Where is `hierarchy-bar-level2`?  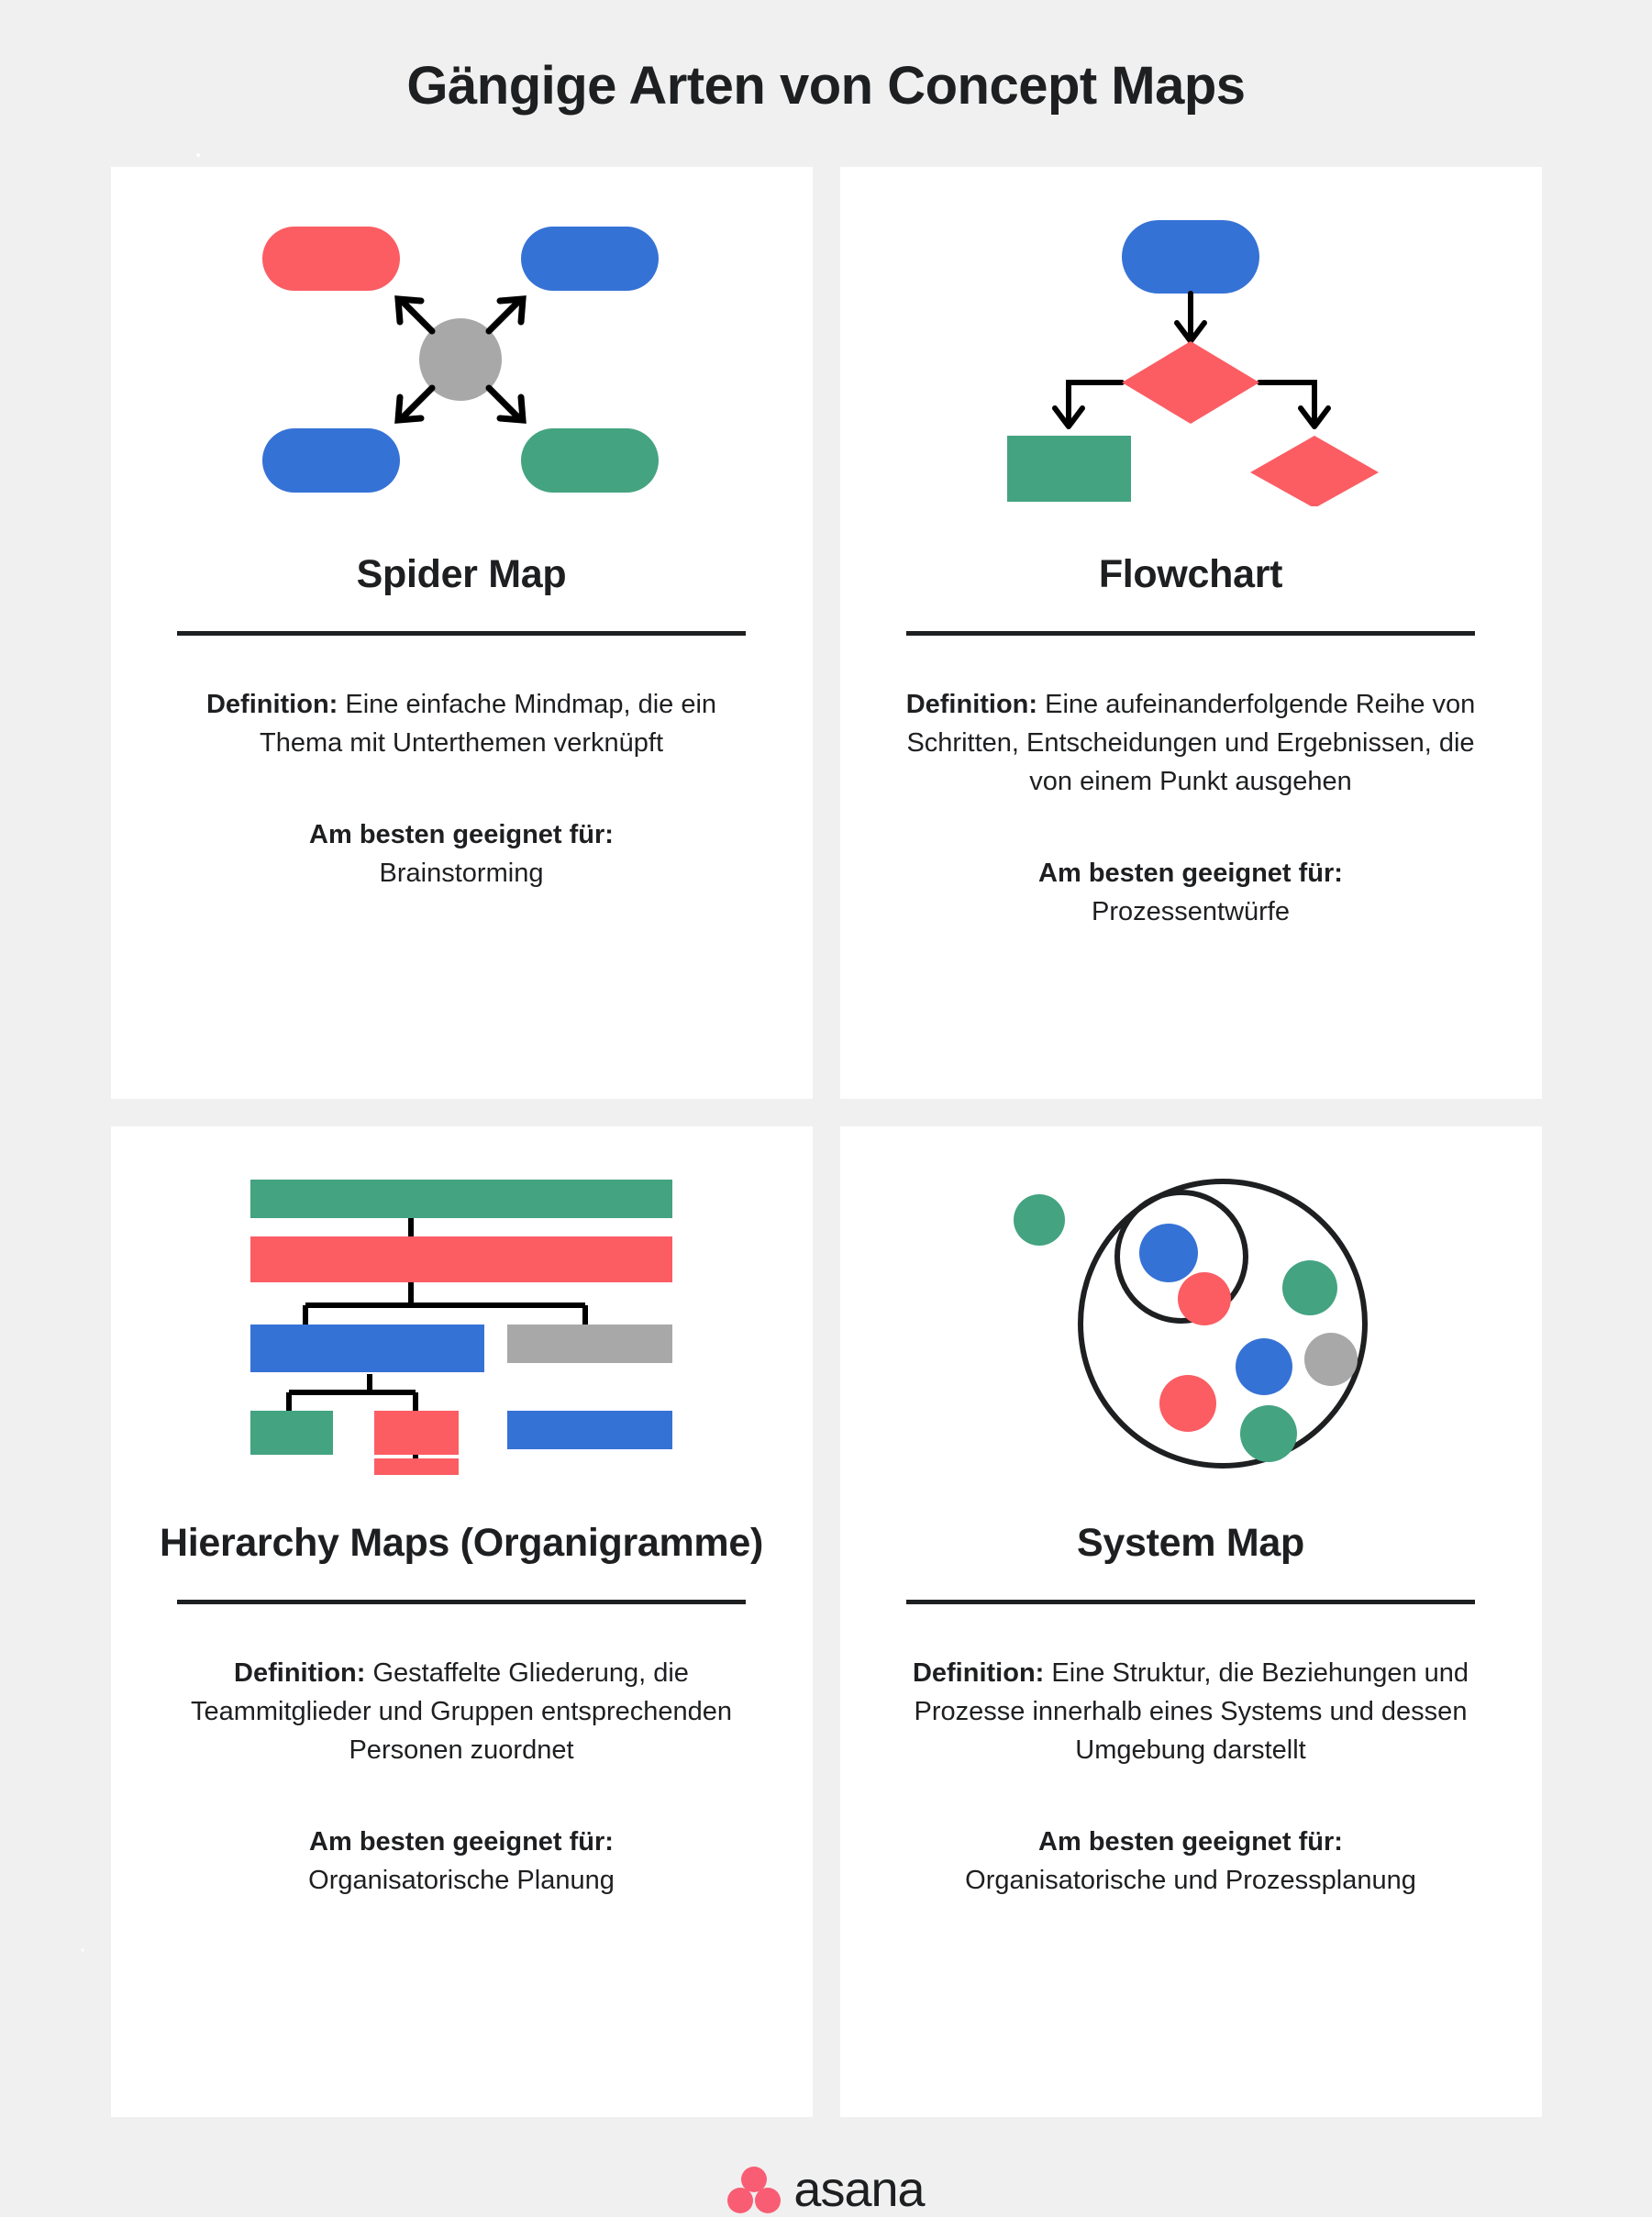 hierarchy-bar-level2 is located at coordinates (461, 1259).